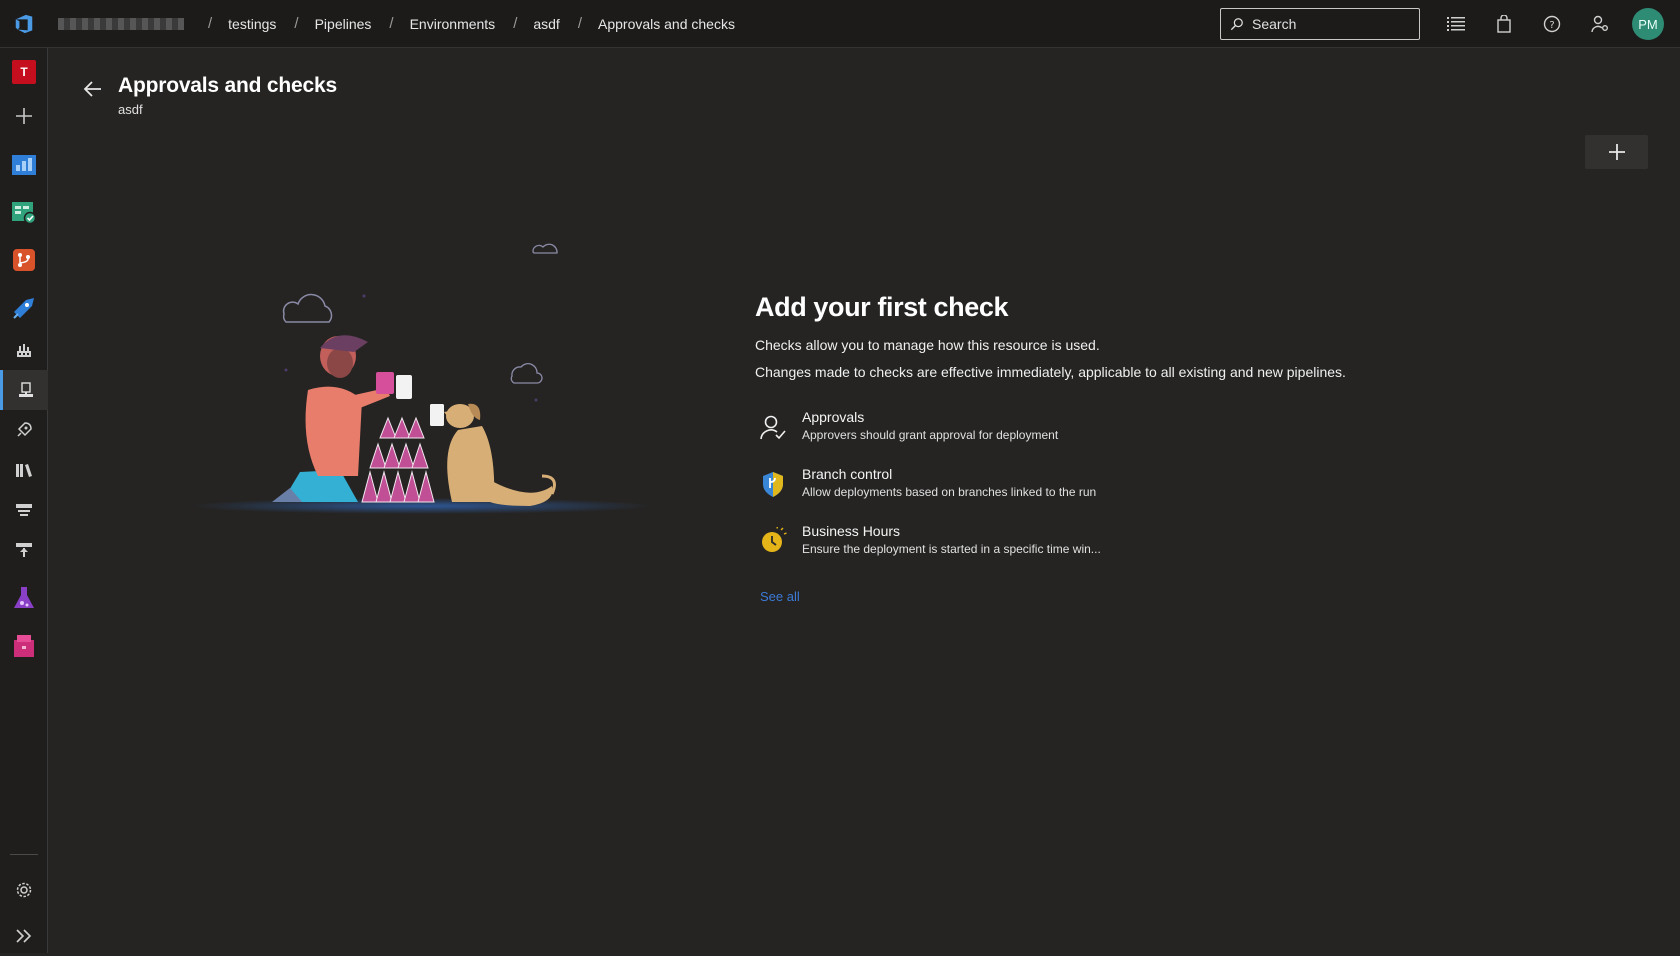 The width and height of the screenshot is (1680, 956). What do you see at coordinates (93, 89) in the screenshot?
I see `back-arrow-icon` at bounding box center [93, 89].